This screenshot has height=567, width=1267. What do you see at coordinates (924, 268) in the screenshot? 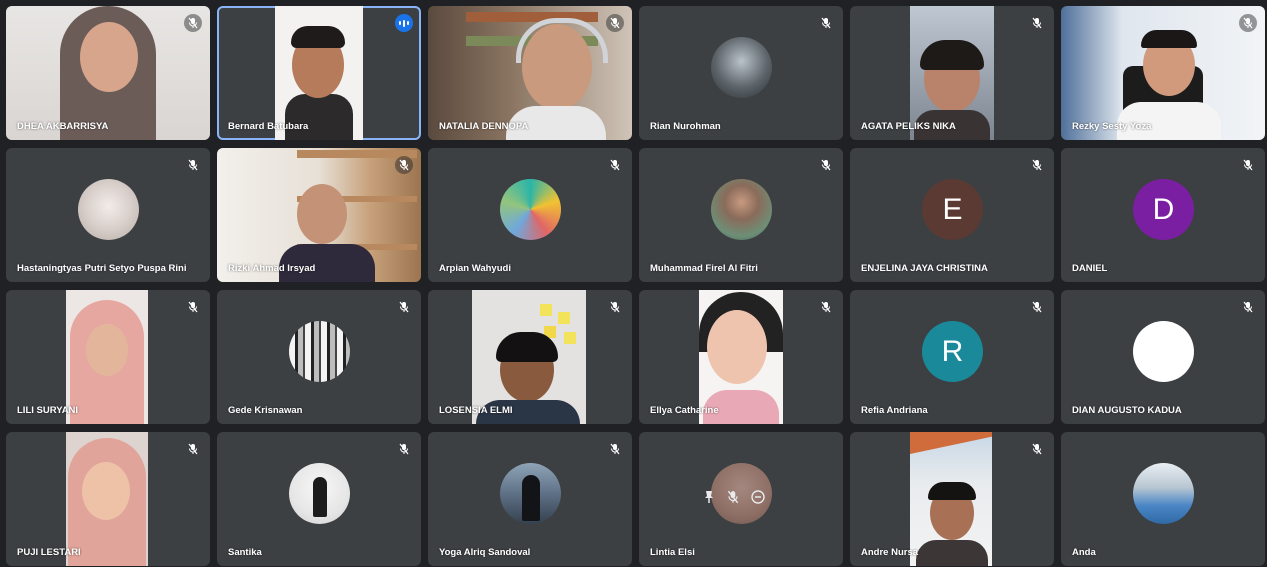
I see `participant-name: ENJELINA JAYA CHRISTINA` at bounding box center [924, 268].